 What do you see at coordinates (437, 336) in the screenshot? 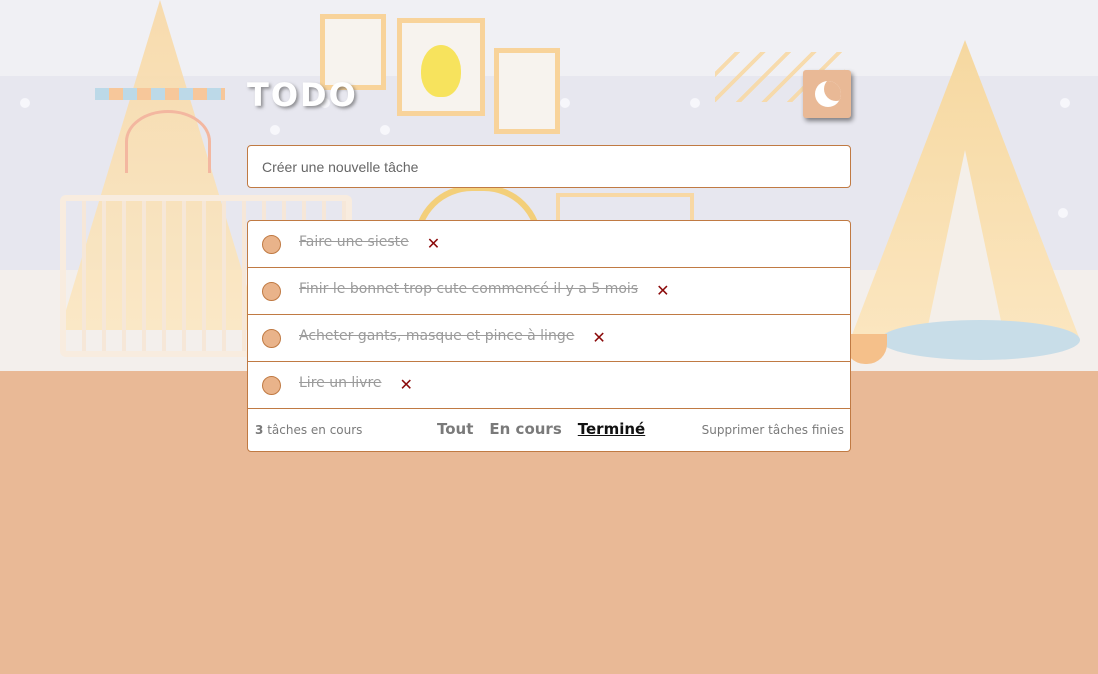
I see `todo-text: Acheter gants, masque et pince à linge` at bounding box center [437, 336].